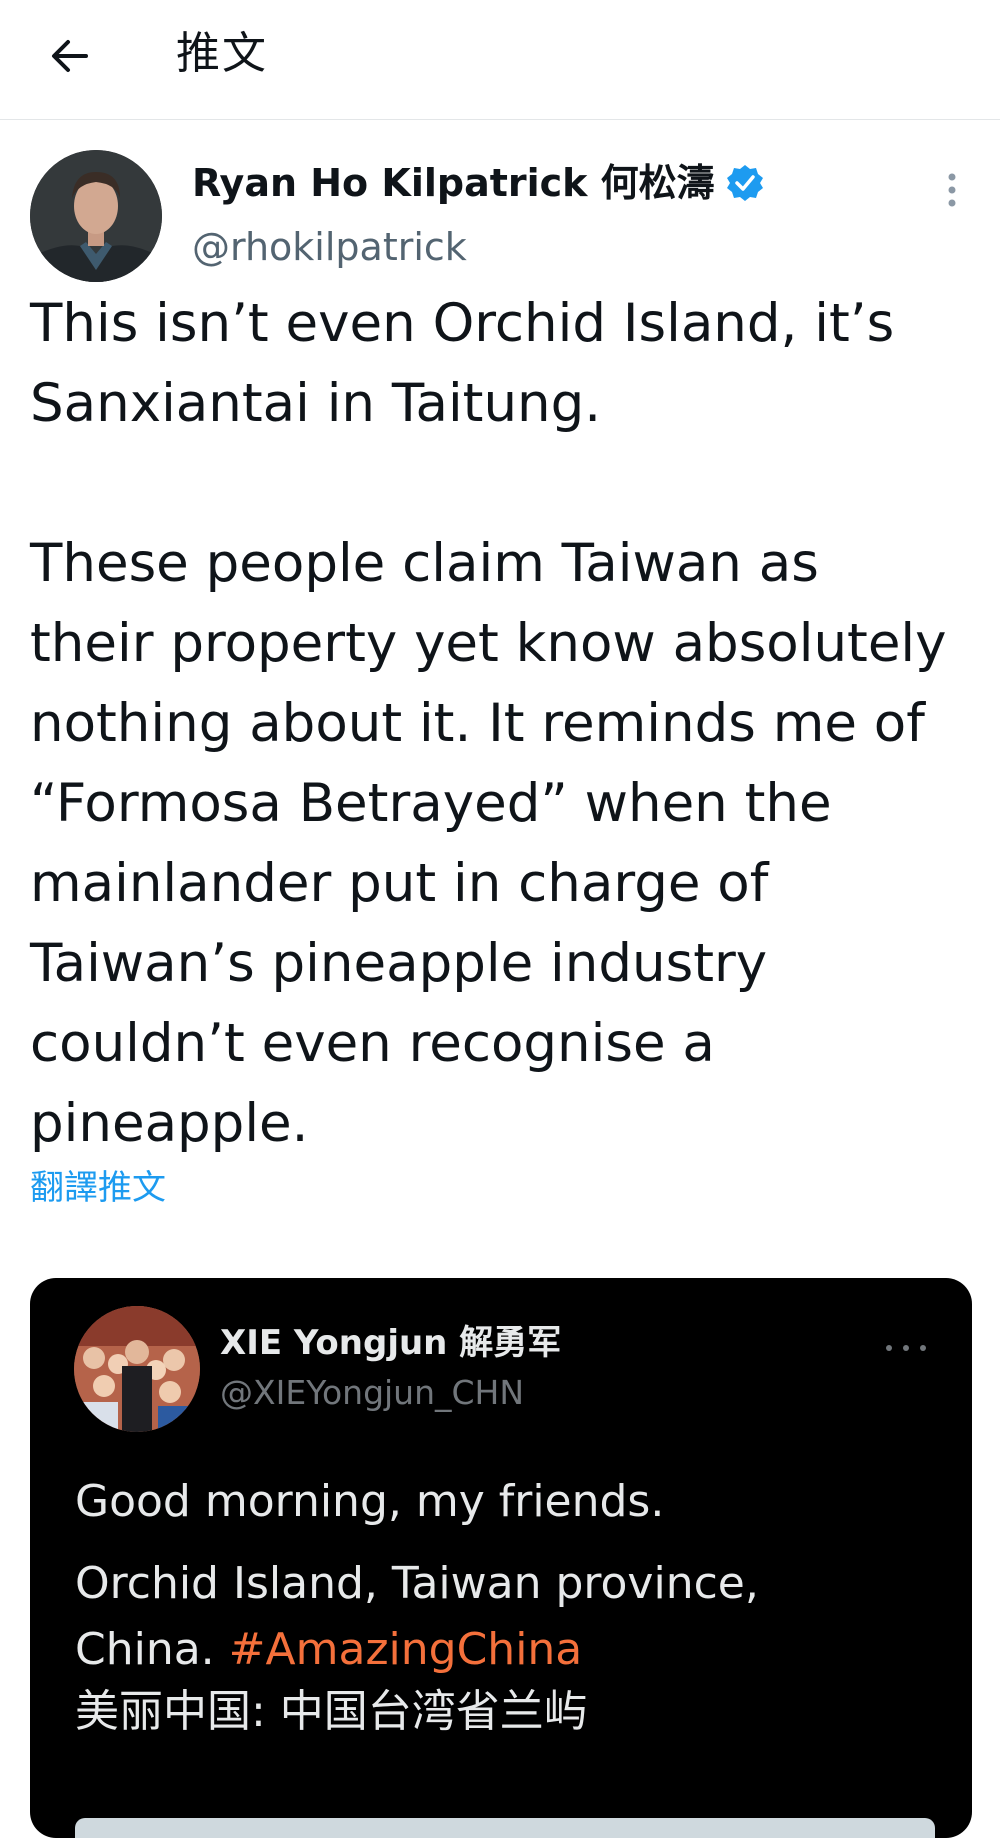  I want to click on top-bar: 推文, so click(500, 60).